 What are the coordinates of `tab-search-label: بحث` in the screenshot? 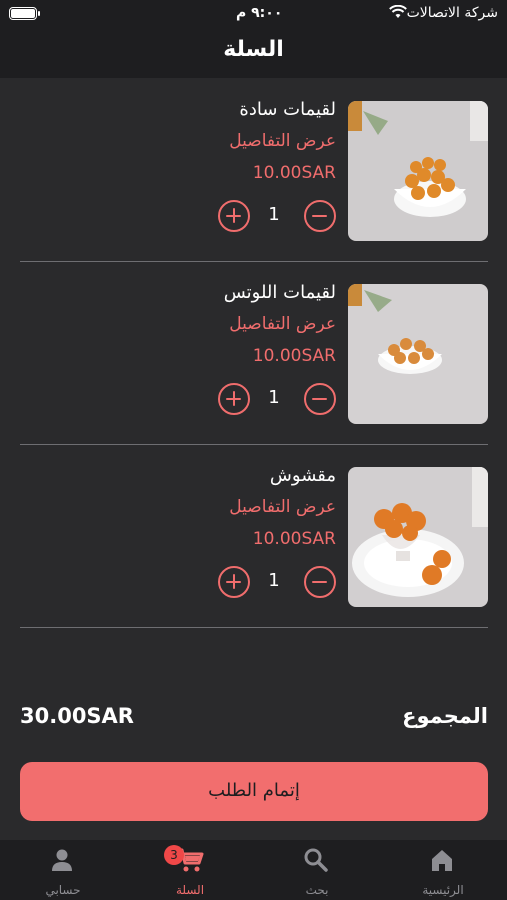 It's located at (317, 890).